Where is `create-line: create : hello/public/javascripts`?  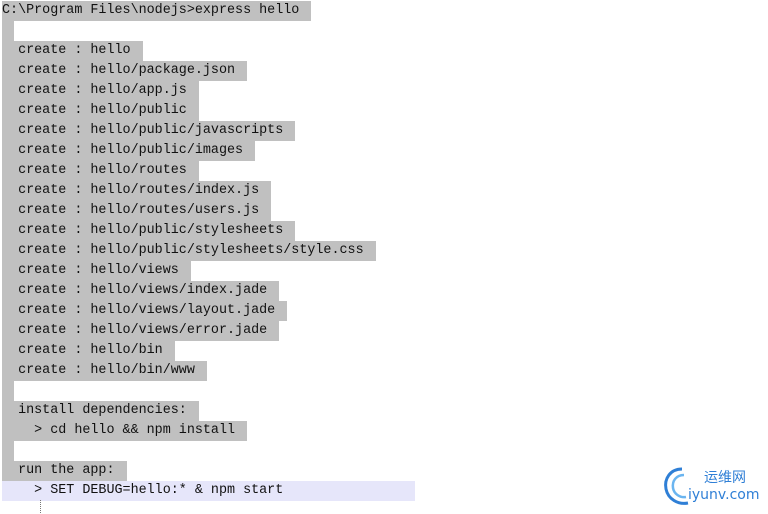 create-line: create : hello/public/javascripts is located at coordinates (237, 131).